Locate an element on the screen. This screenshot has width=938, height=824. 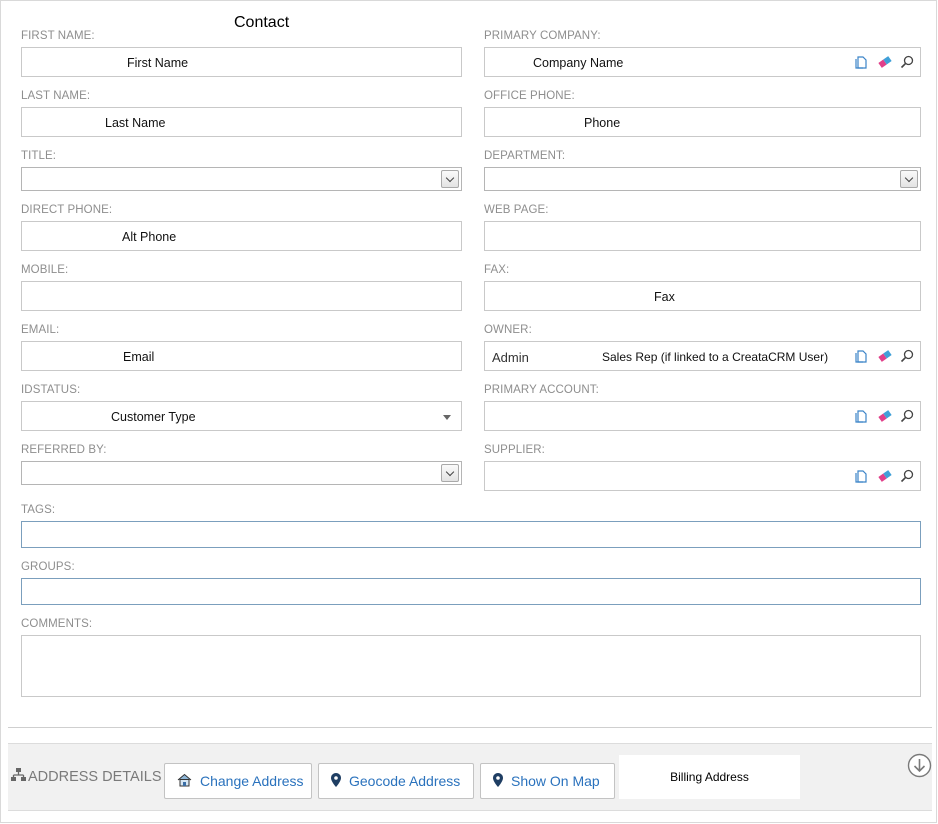
idstatus-label: IDSTATUS: is located at coordinates (51, 390).